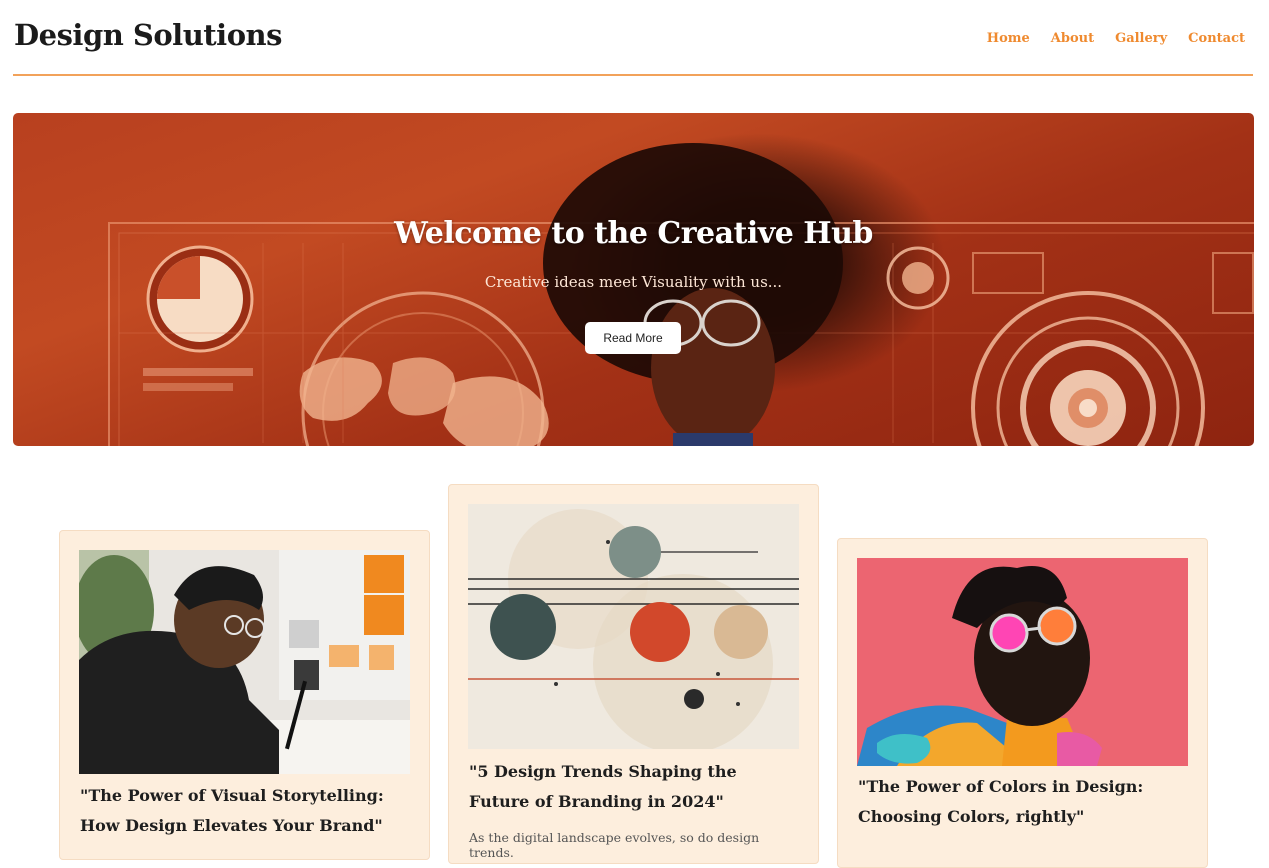  I want to click on card-image-designer-sketching, so click(244, 662).